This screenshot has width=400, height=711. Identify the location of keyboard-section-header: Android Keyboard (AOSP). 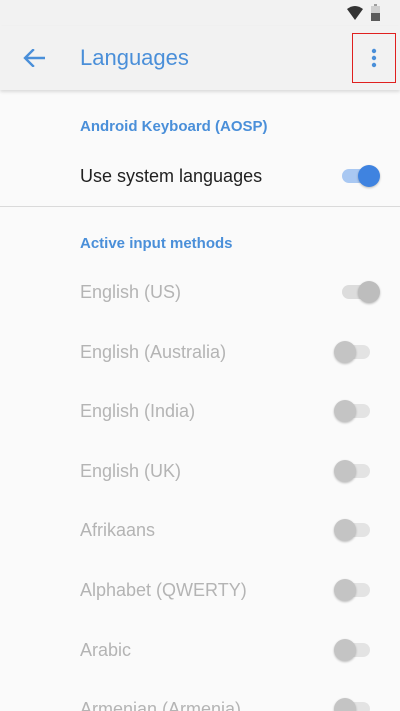
(174, 126).